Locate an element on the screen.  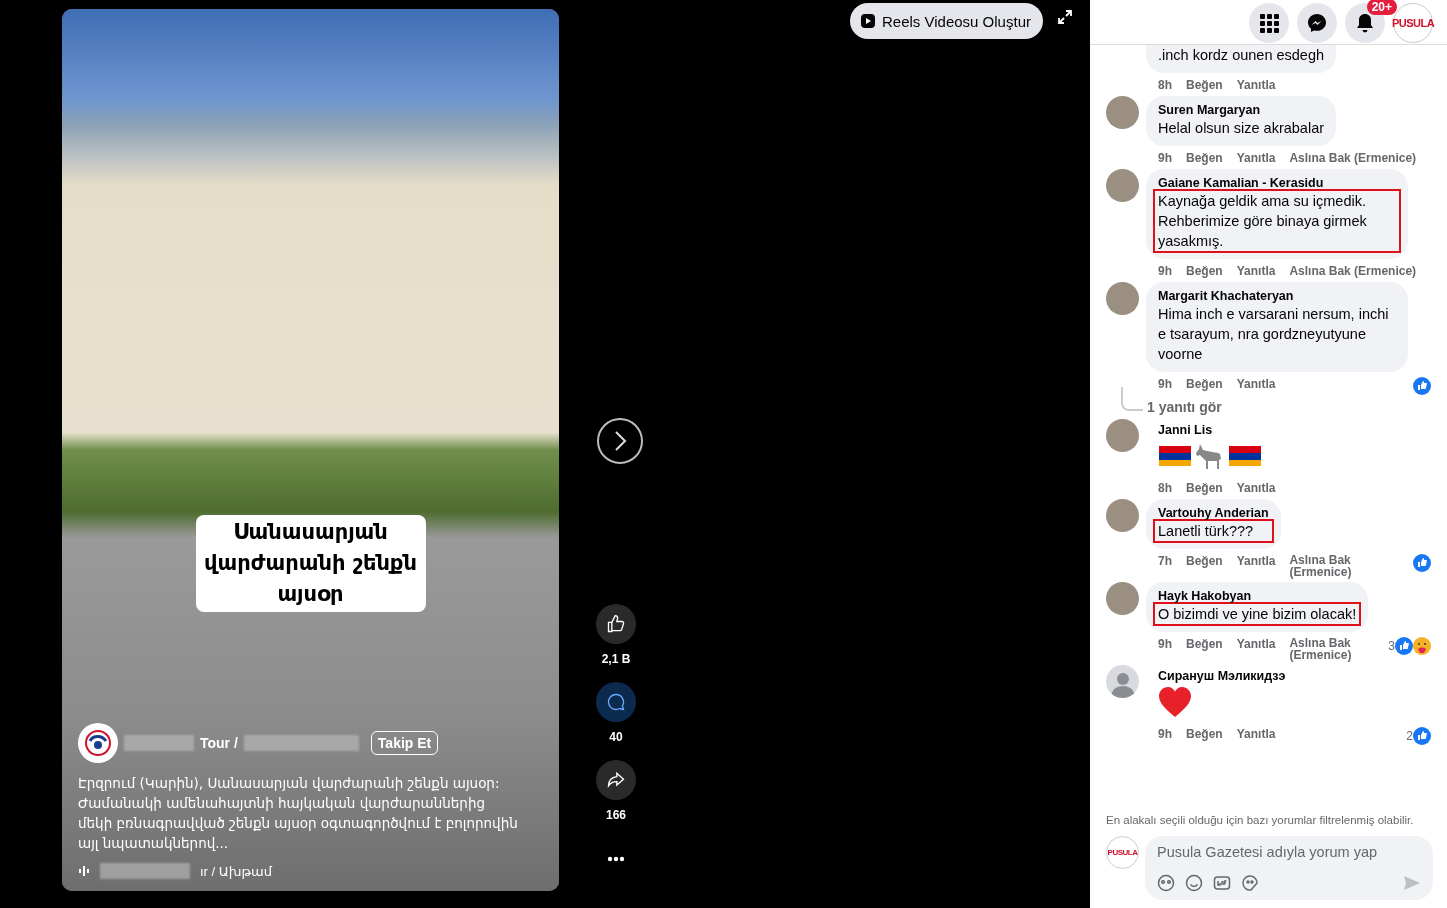
comment-input-field: Pusula Gazetesi adıyla yorum yap is located at coordinates (1289, 852).